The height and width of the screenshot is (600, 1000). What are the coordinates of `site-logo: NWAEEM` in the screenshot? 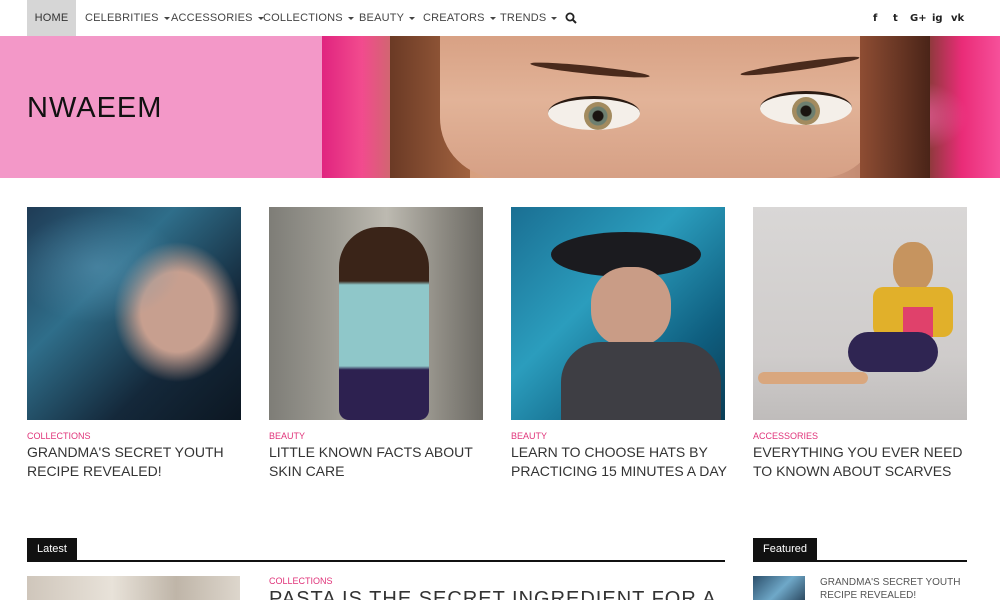 It's located at (94, 108).